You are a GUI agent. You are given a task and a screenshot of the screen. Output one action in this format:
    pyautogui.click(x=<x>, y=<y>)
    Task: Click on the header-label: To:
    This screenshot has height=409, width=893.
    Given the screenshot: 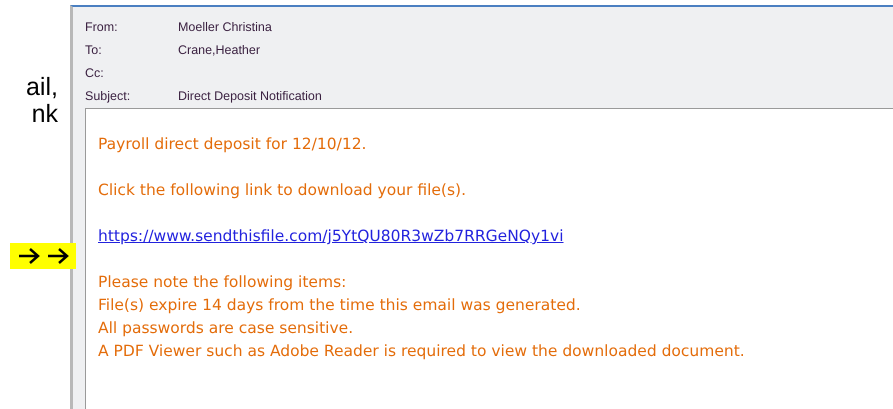 What is the action you would take?
    pyautogui.click(x=94, y=50)
    